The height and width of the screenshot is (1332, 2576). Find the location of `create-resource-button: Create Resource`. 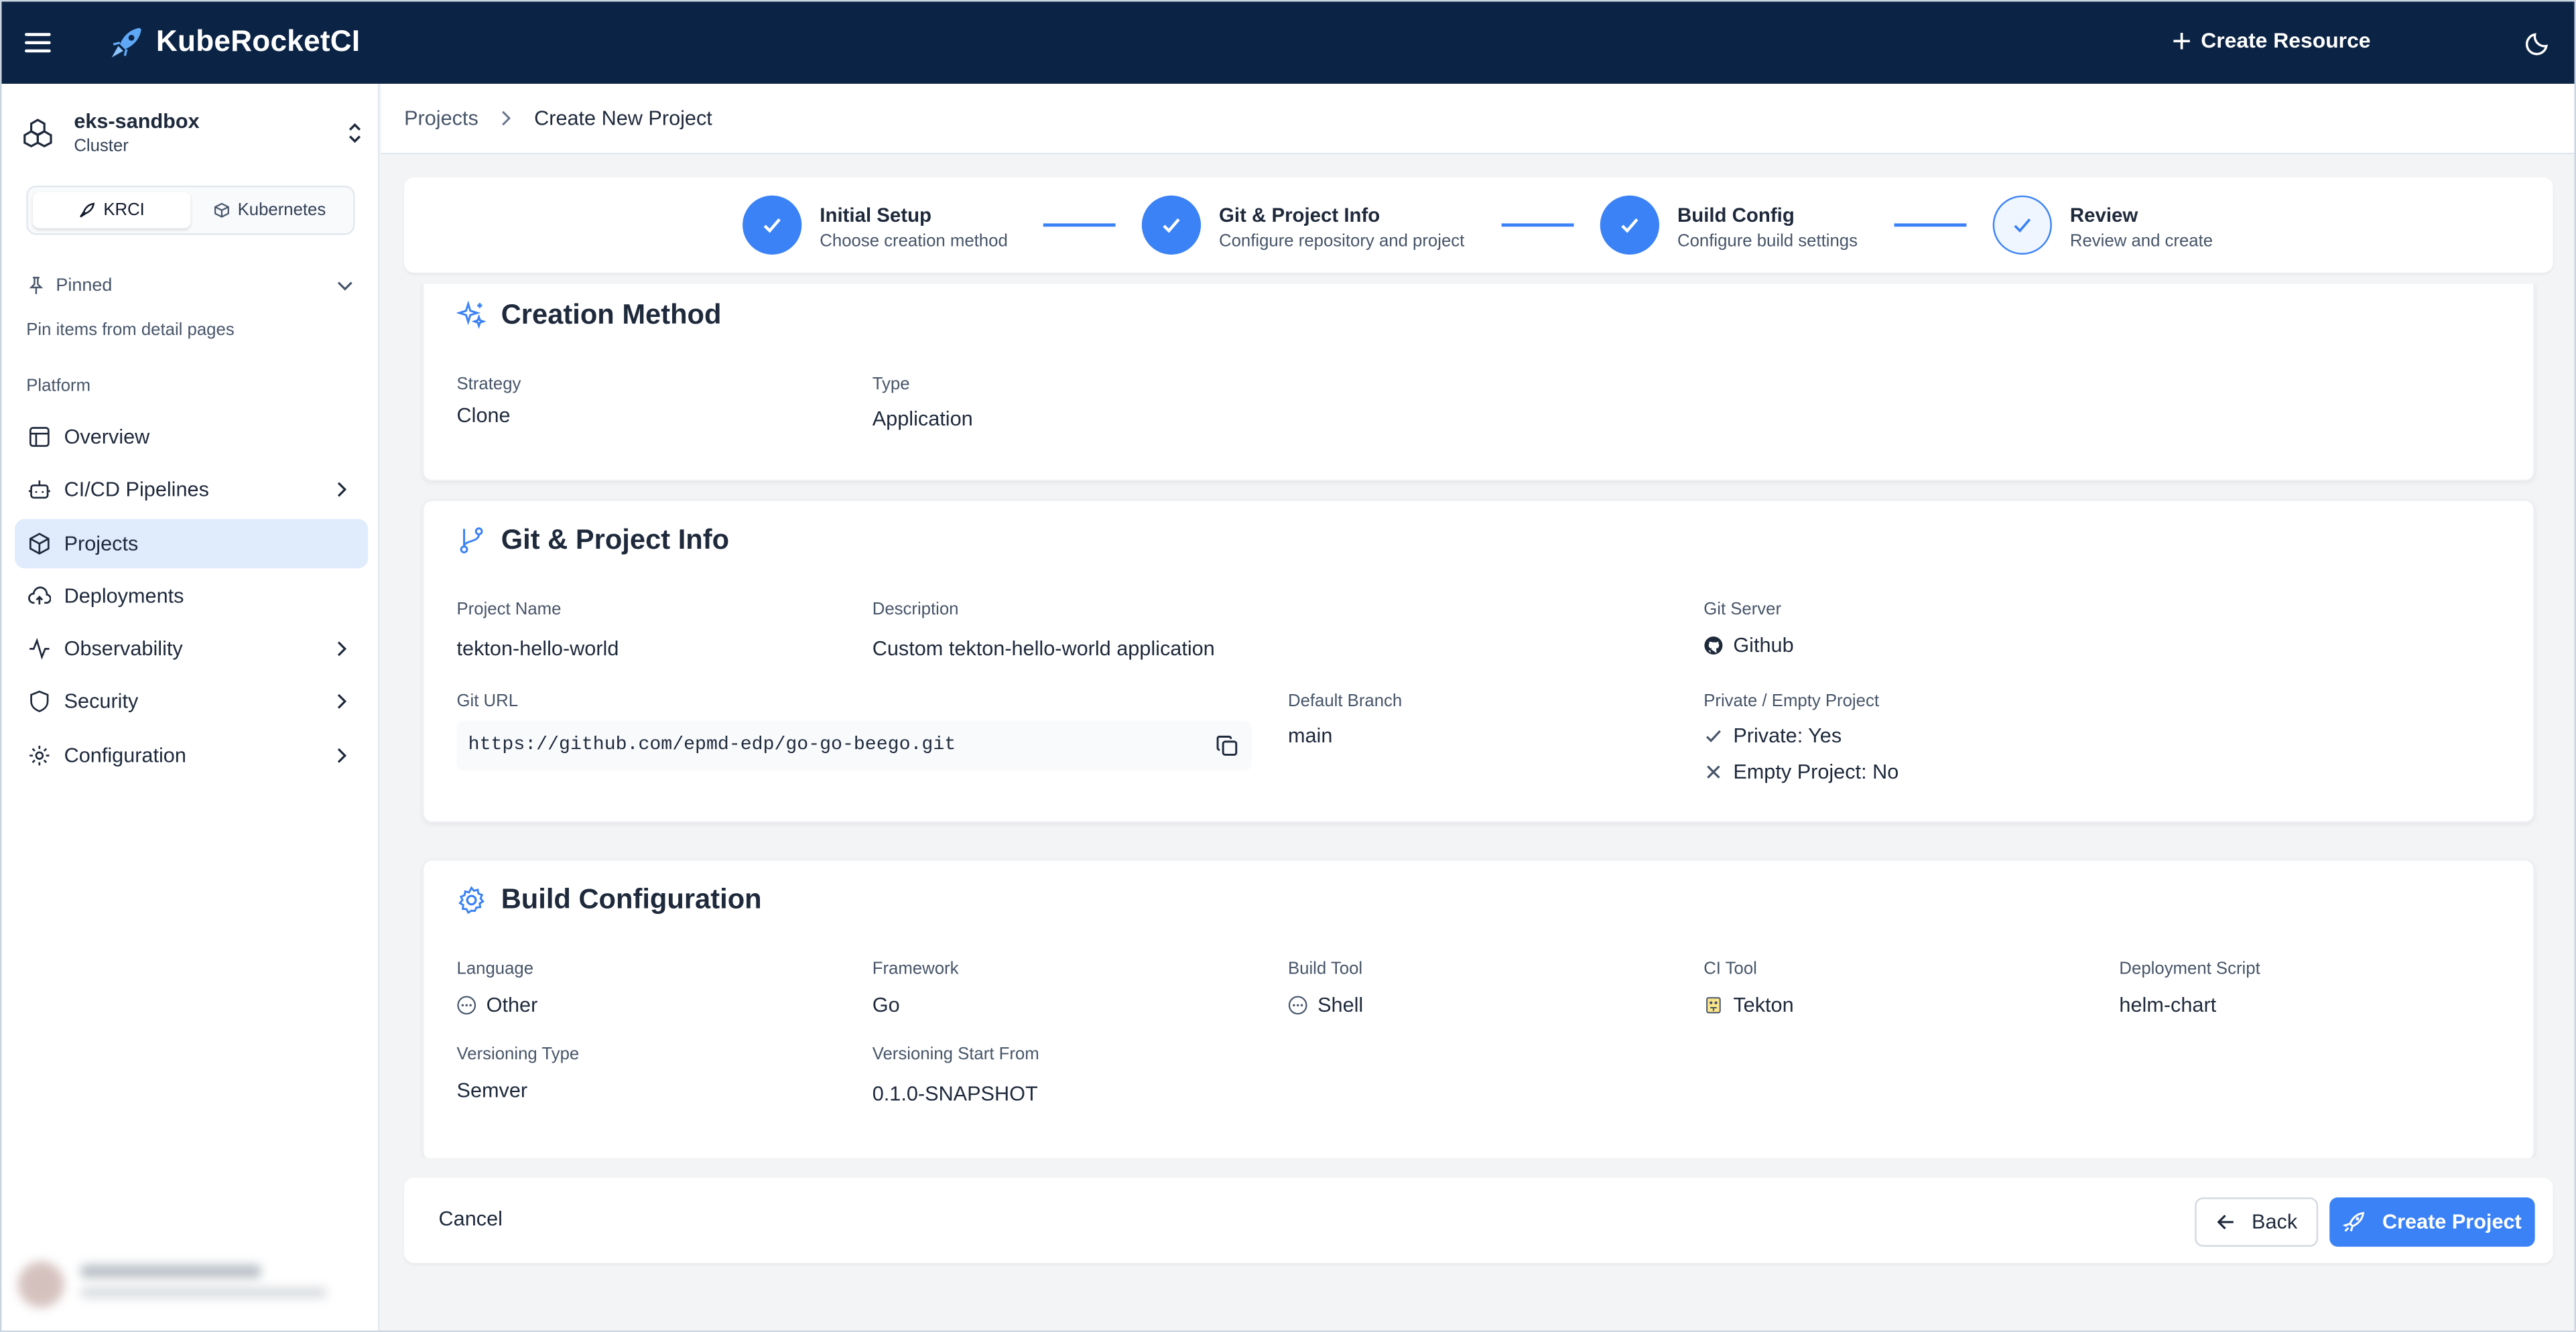

create-resource-button: Create Resource is located at coordinates (2271, 40).